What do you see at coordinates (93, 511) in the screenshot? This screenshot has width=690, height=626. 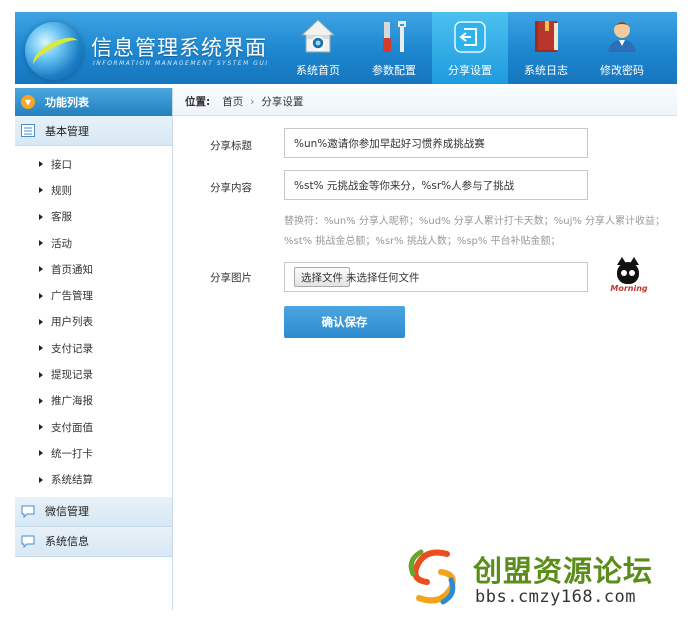 I see `sidebar-group-wechat: 微信管理` at bounding box center [93, 511].